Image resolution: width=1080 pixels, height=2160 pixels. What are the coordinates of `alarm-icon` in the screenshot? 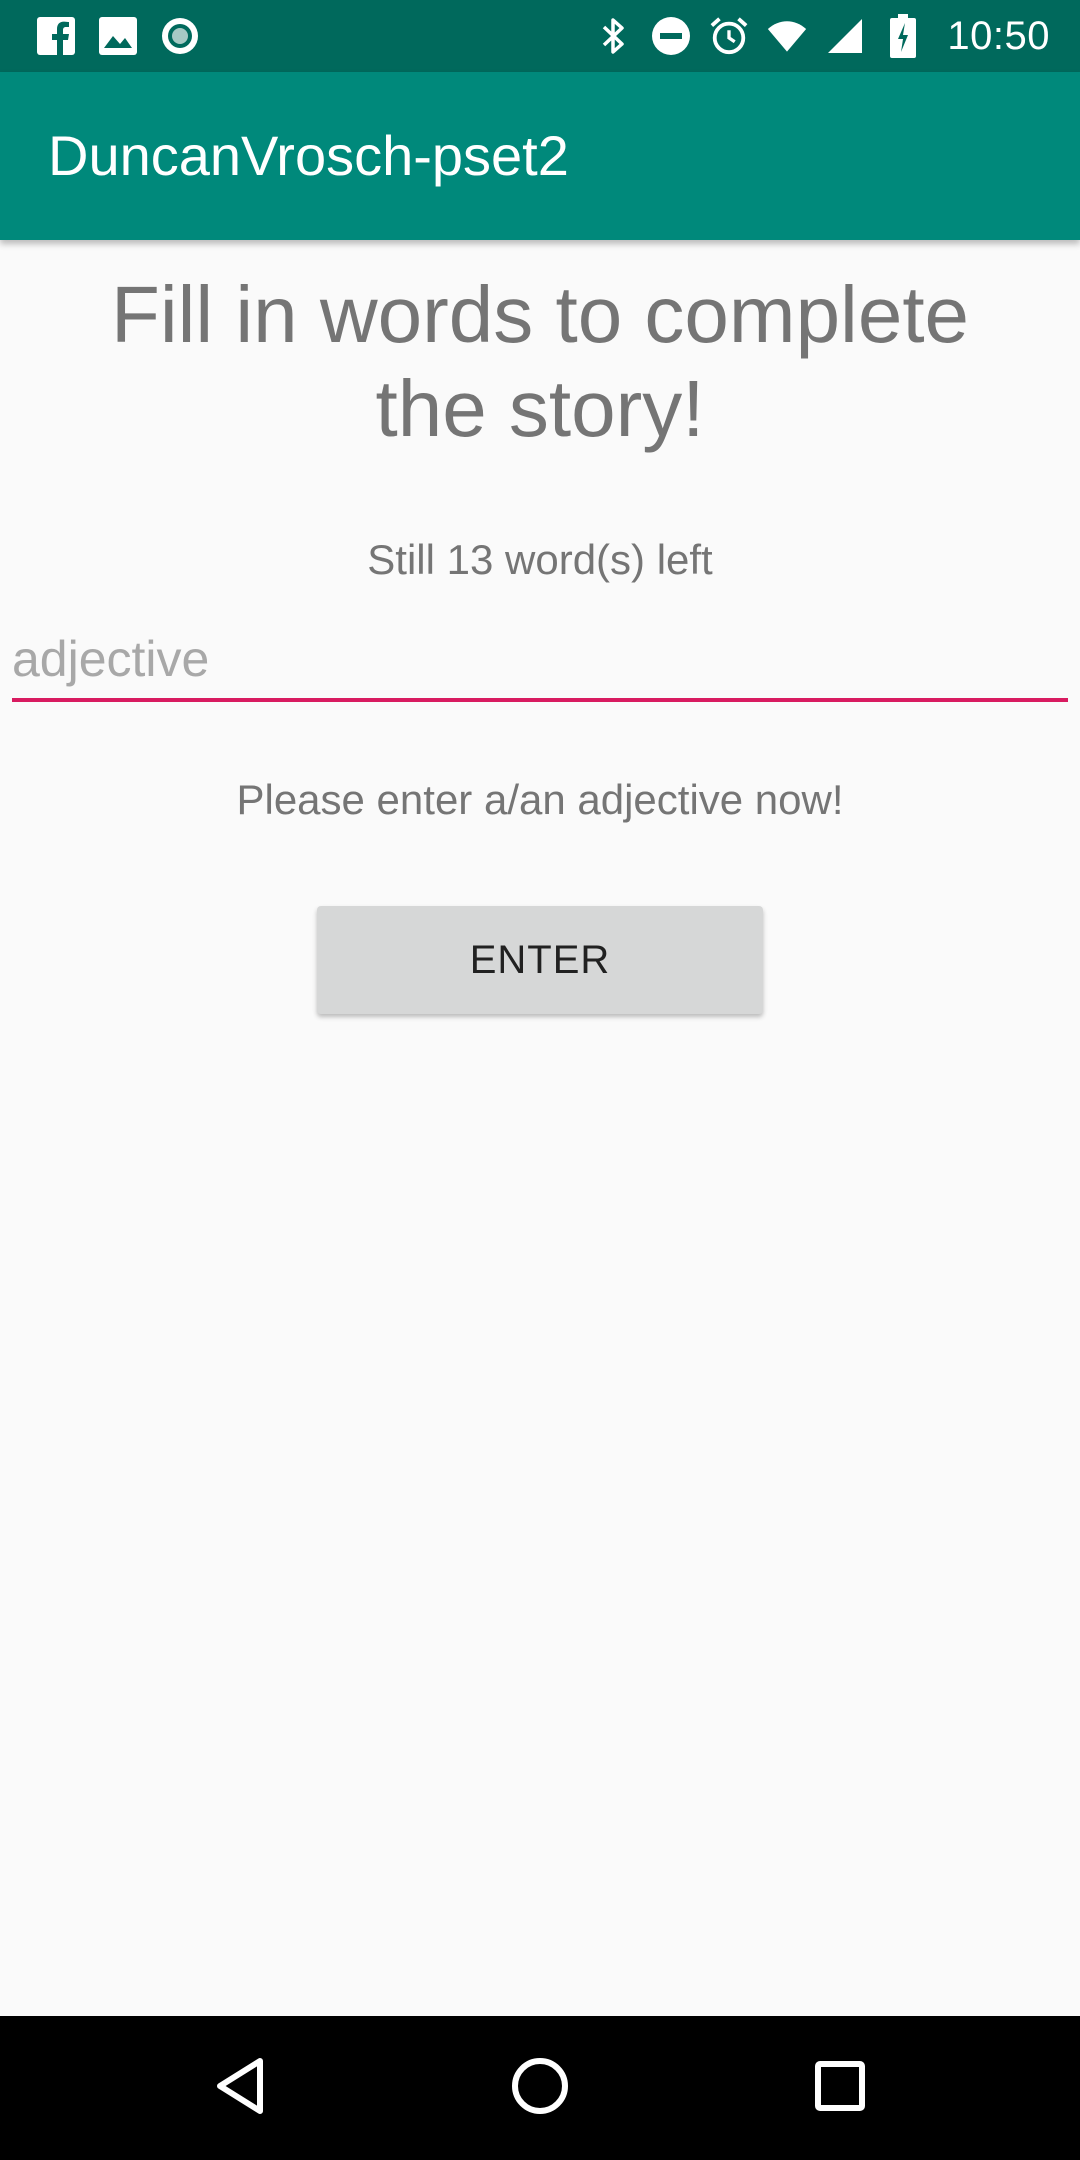 It's located at (729, 36).